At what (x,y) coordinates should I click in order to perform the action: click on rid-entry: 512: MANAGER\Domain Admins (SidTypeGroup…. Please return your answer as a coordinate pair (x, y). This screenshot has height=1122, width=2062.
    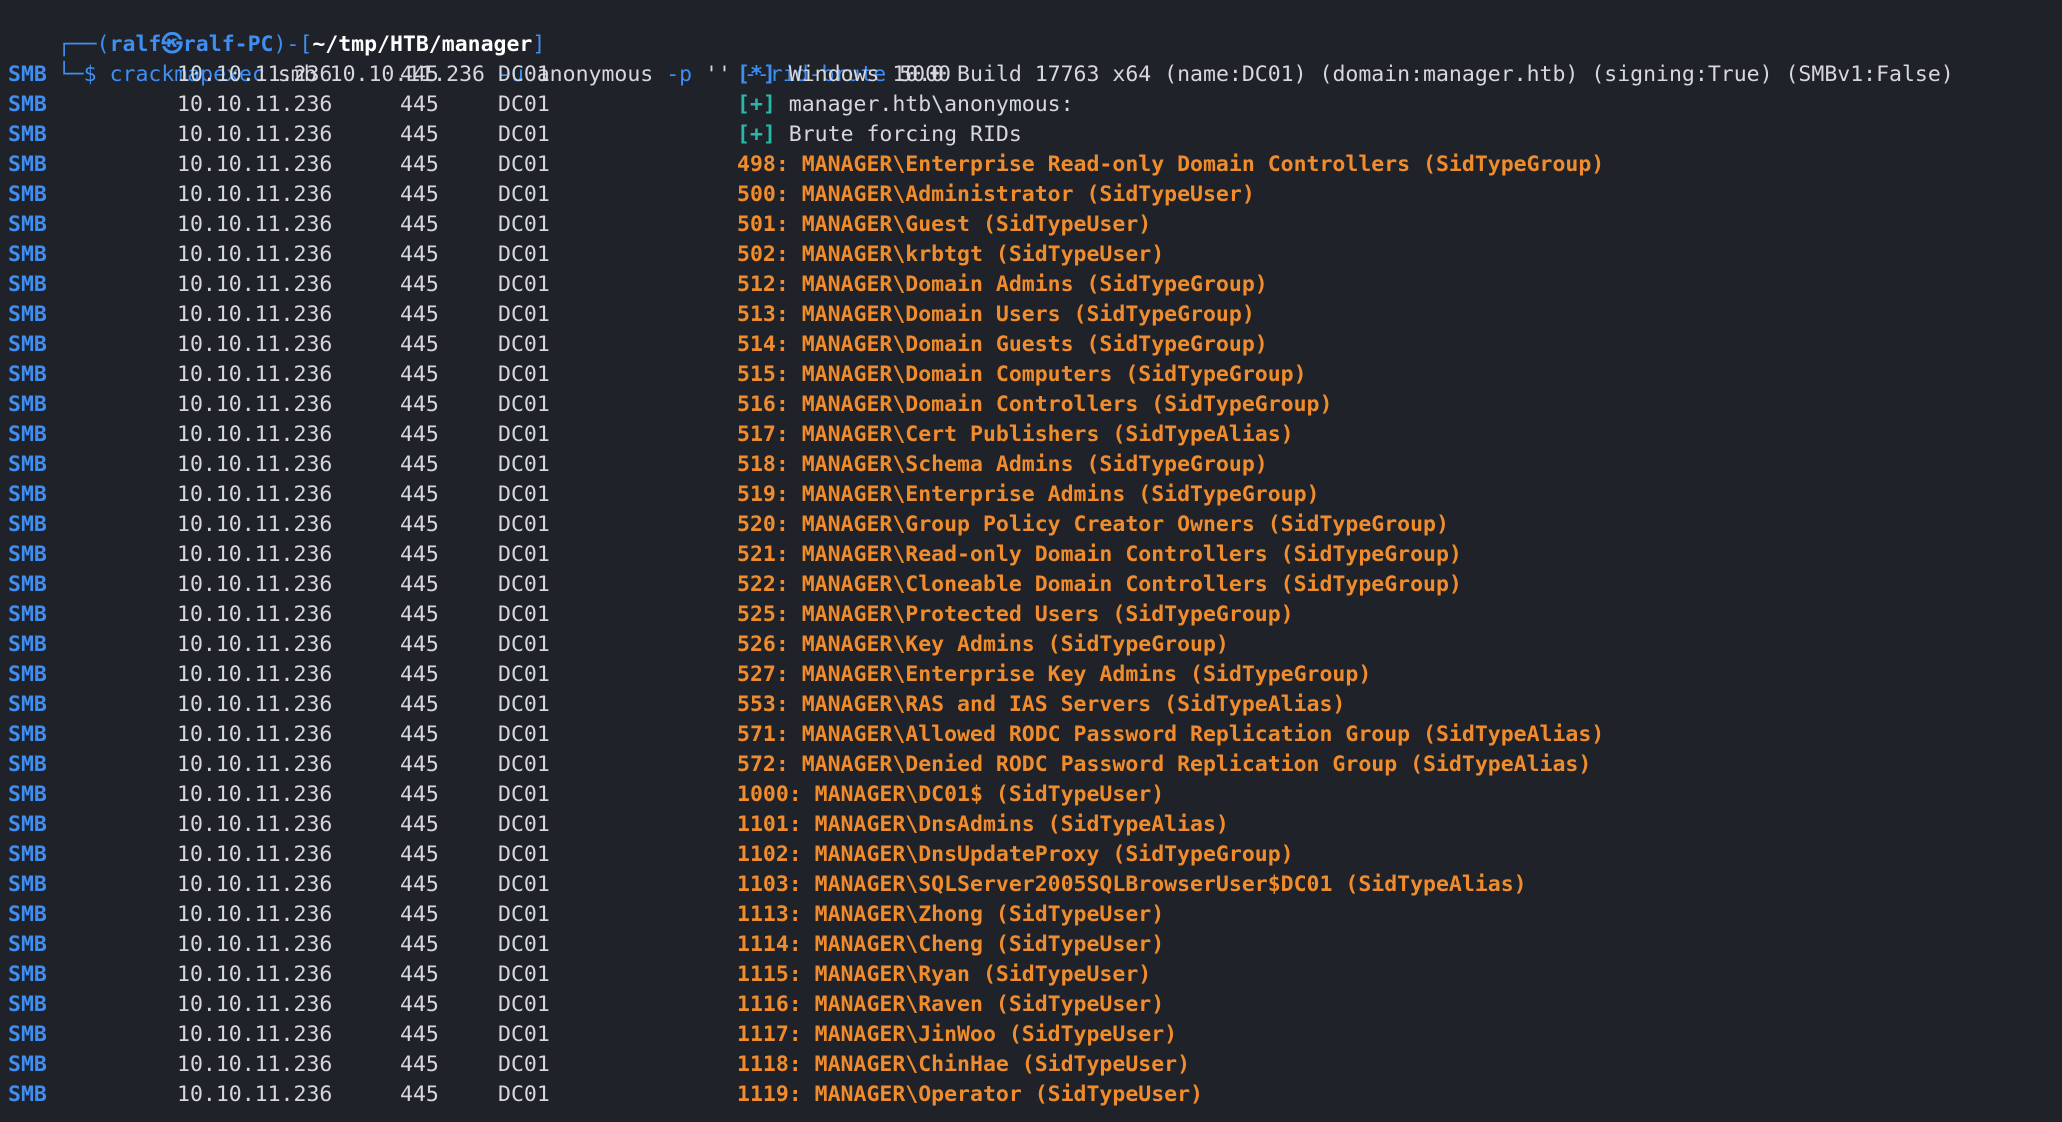
    Looking at the image, I should click on (1002, 284).